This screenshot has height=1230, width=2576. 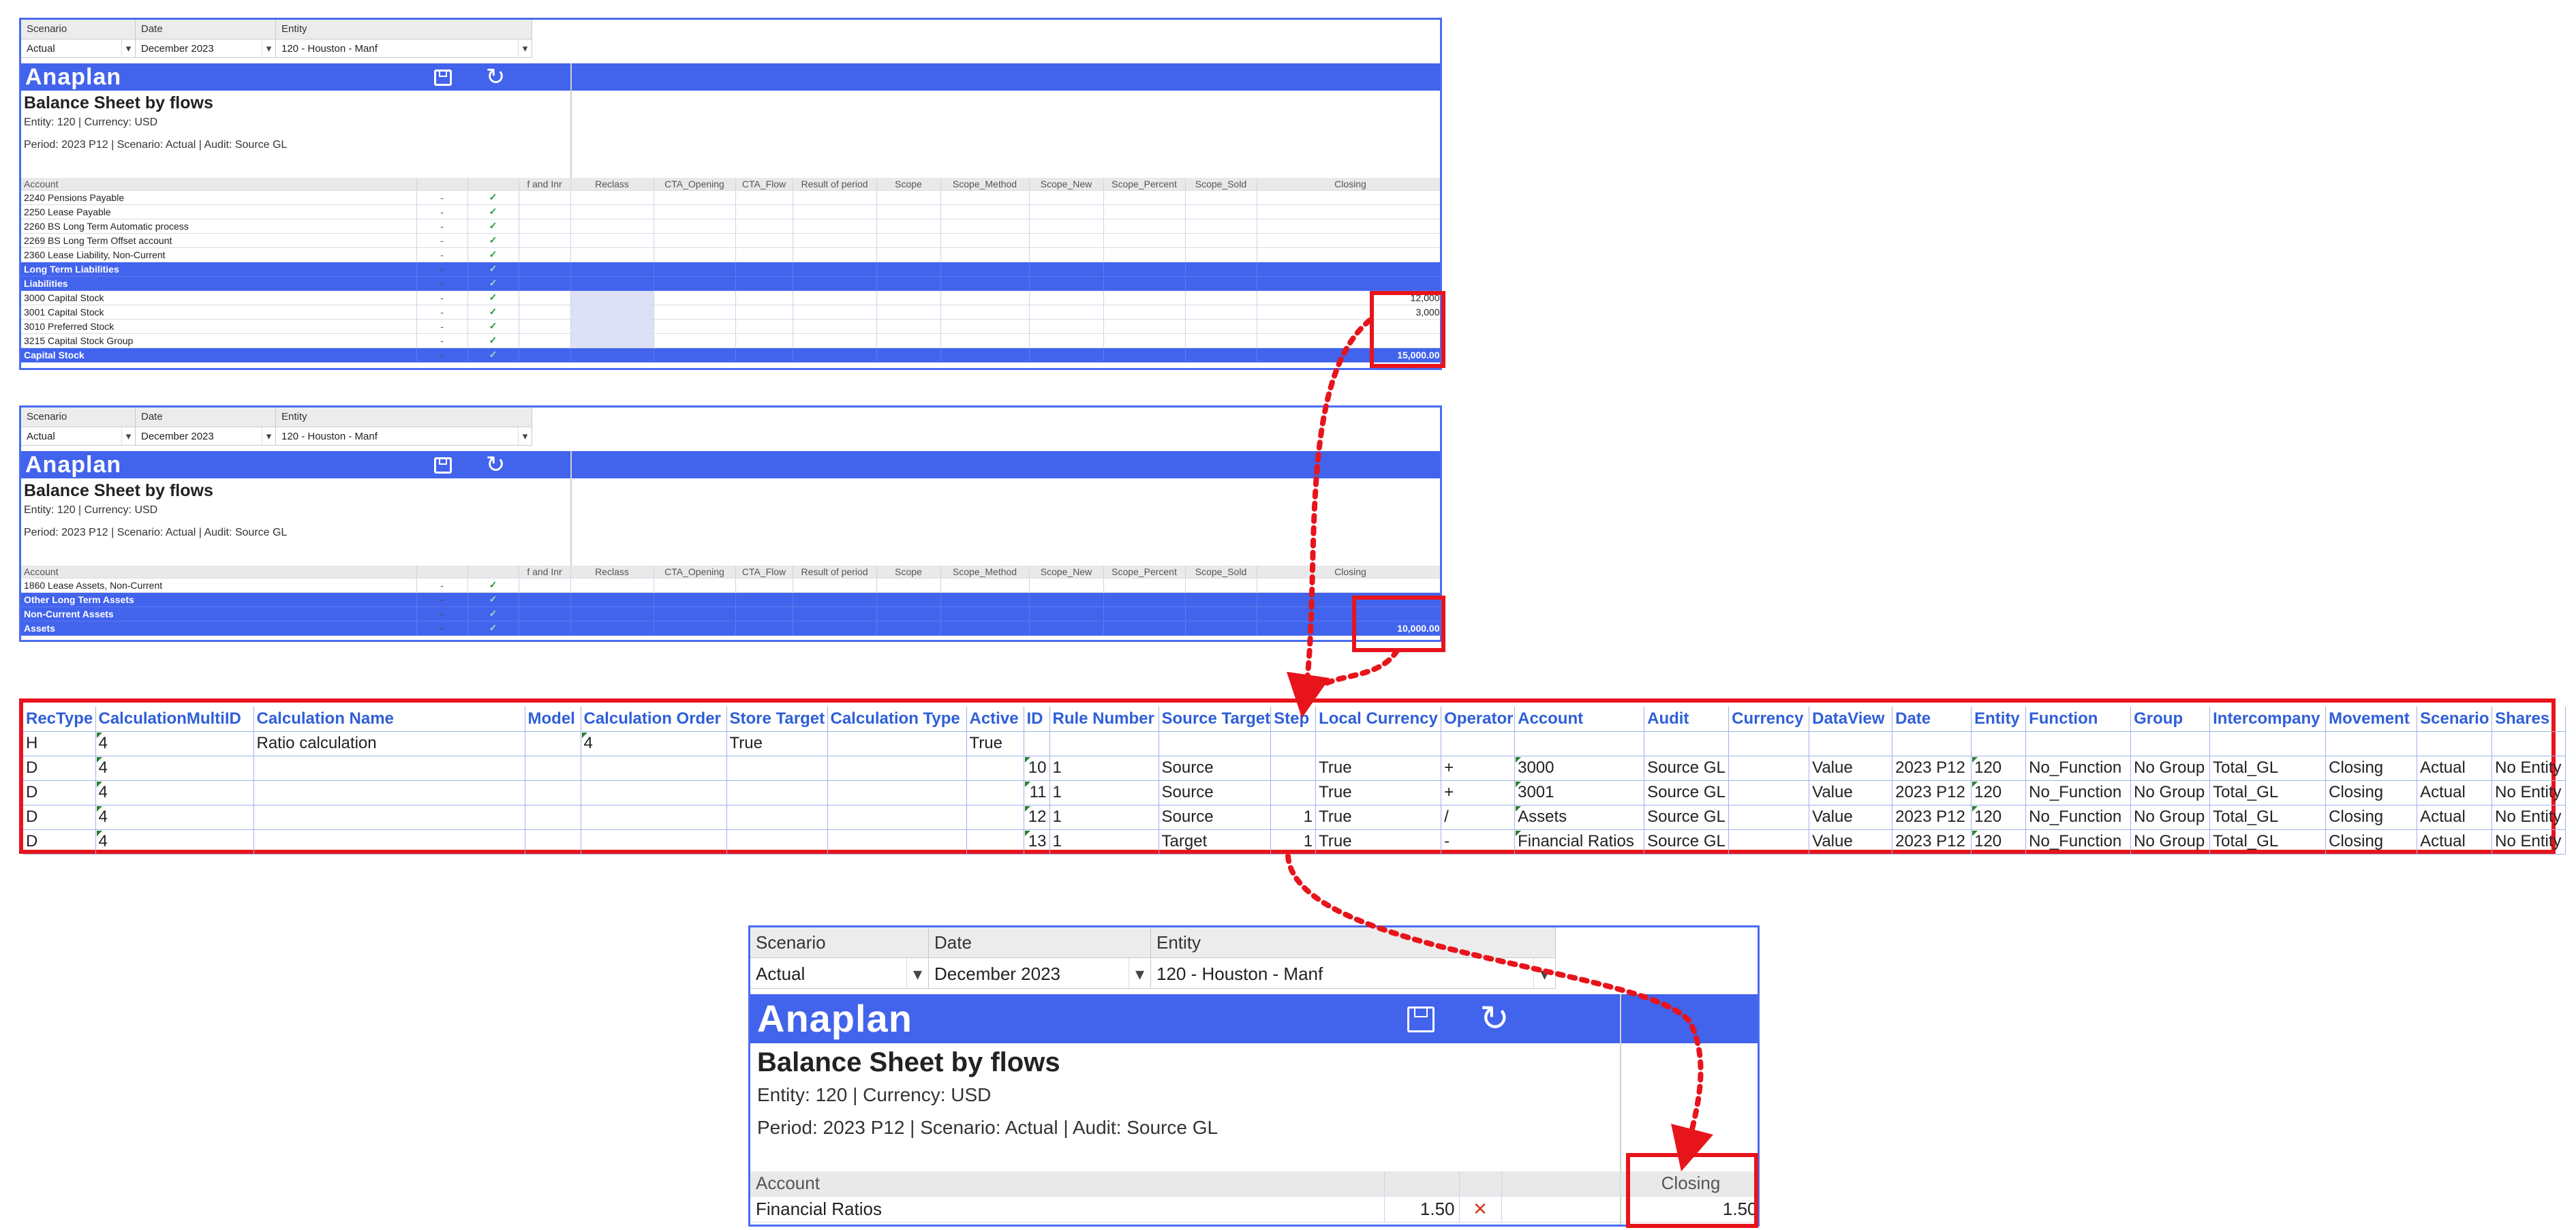 What do you see at coordinates (1329, 518) in the screenshot?
I see `arrow-capital-to-calc` at bounding box center [1329, 518].